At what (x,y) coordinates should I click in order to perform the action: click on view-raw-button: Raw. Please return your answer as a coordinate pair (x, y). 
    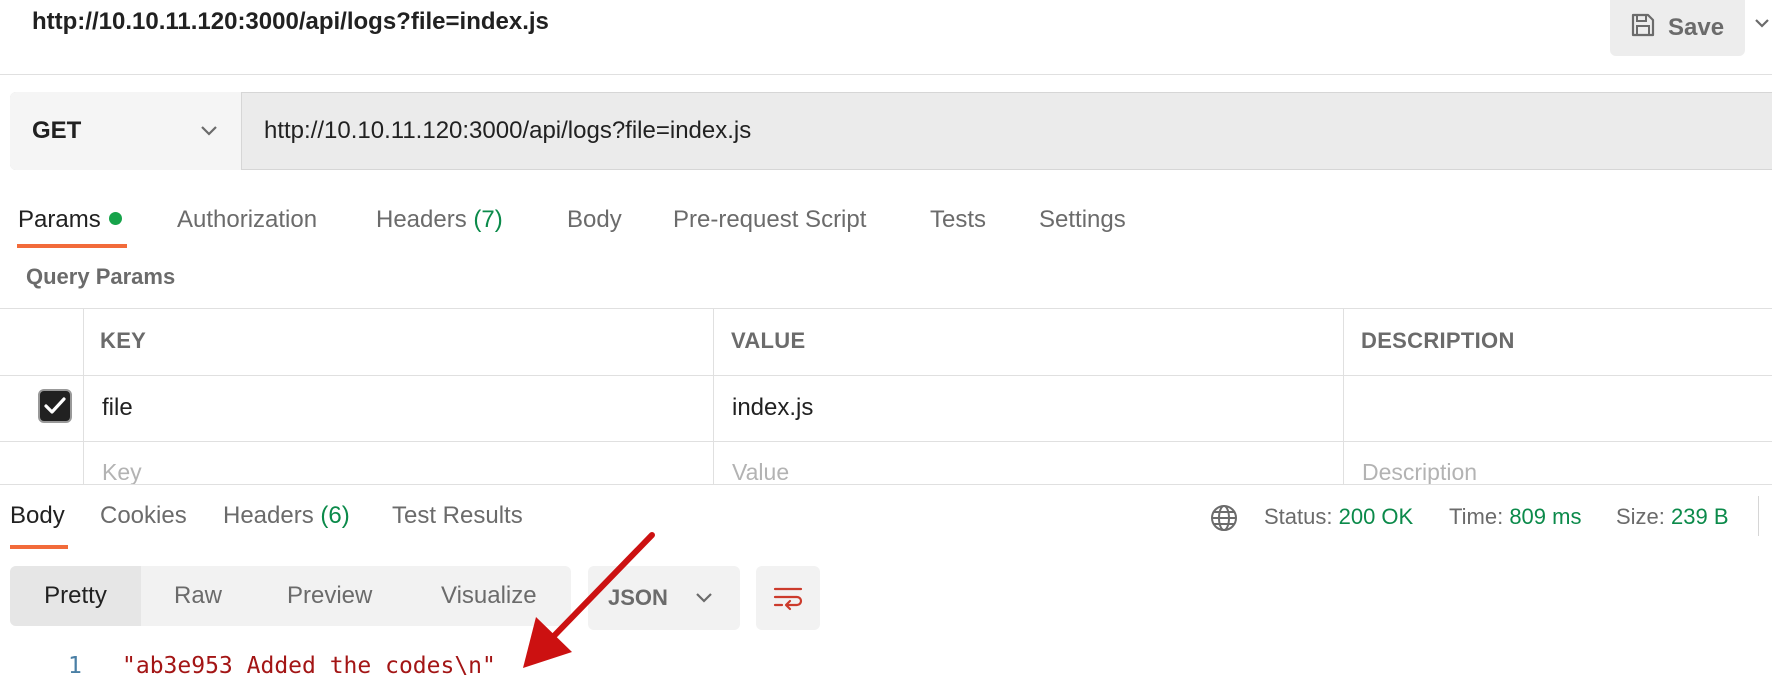
    Looking at the image, I should click on (198, 596).